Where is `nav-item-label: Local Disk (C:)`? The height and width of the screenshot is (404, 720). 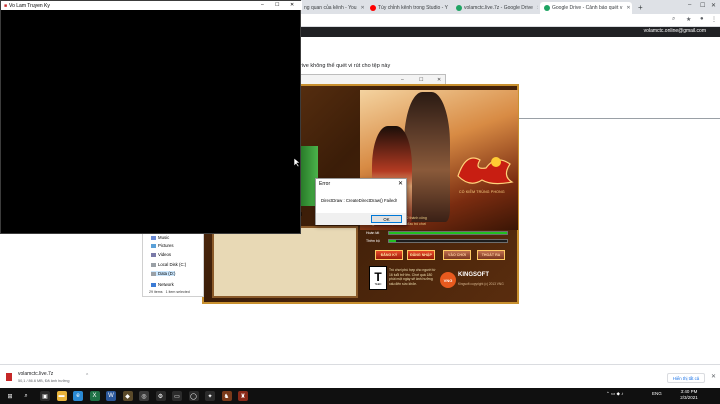 nav-item-label: Local Disk (C:) is located at coordinates (172, 264).